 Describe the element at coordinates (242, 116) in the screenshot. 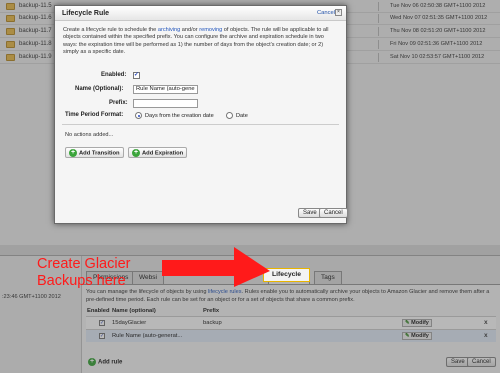

I see `date-radio-label: Date` at that location.